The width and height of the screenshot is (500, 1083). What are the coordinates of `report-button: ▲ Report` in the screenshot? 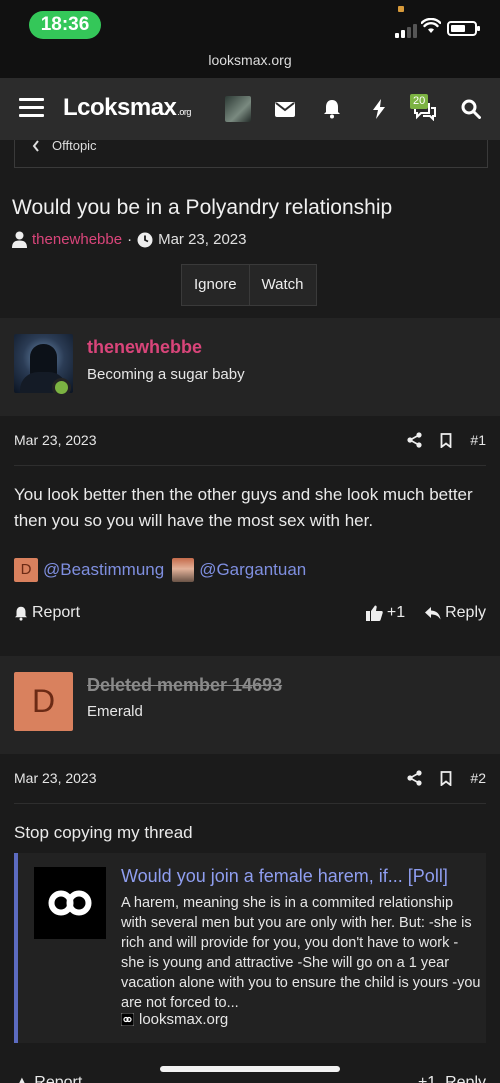 It's located at (48, 1078).